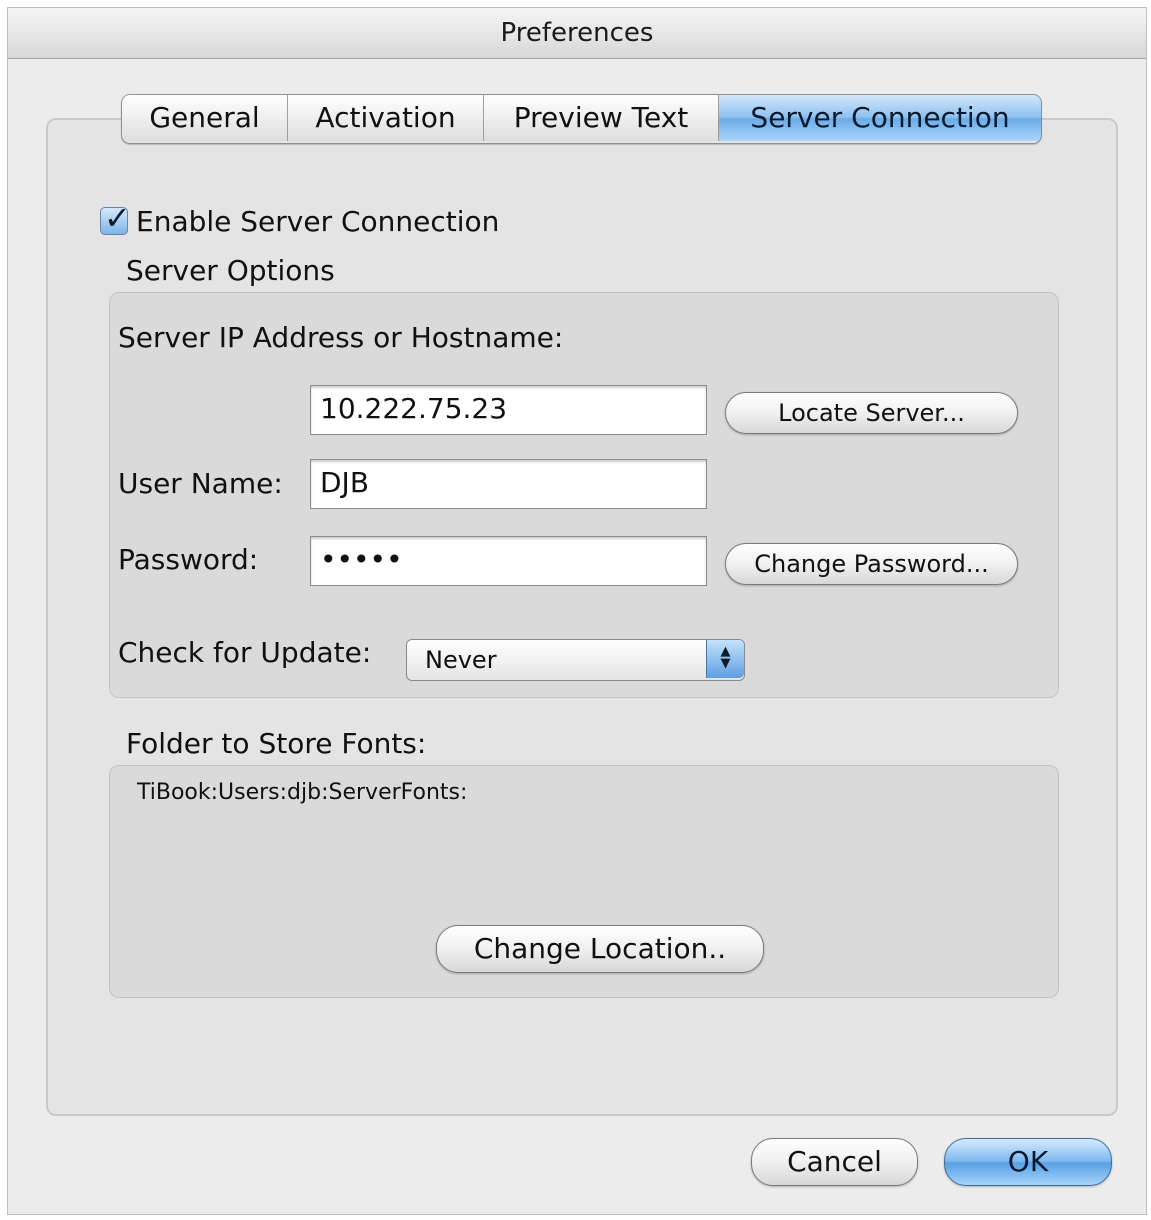 This screenshot has height=1220, width=1151. I want to click on host-label: Server IP Address or Hostname:, so click(341, 337).